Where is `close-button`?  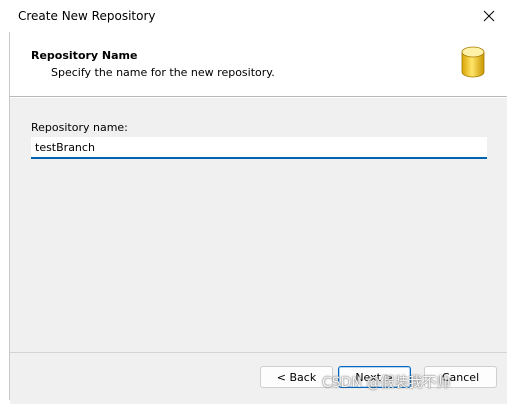
close-button is located at coordinates (489, 16).